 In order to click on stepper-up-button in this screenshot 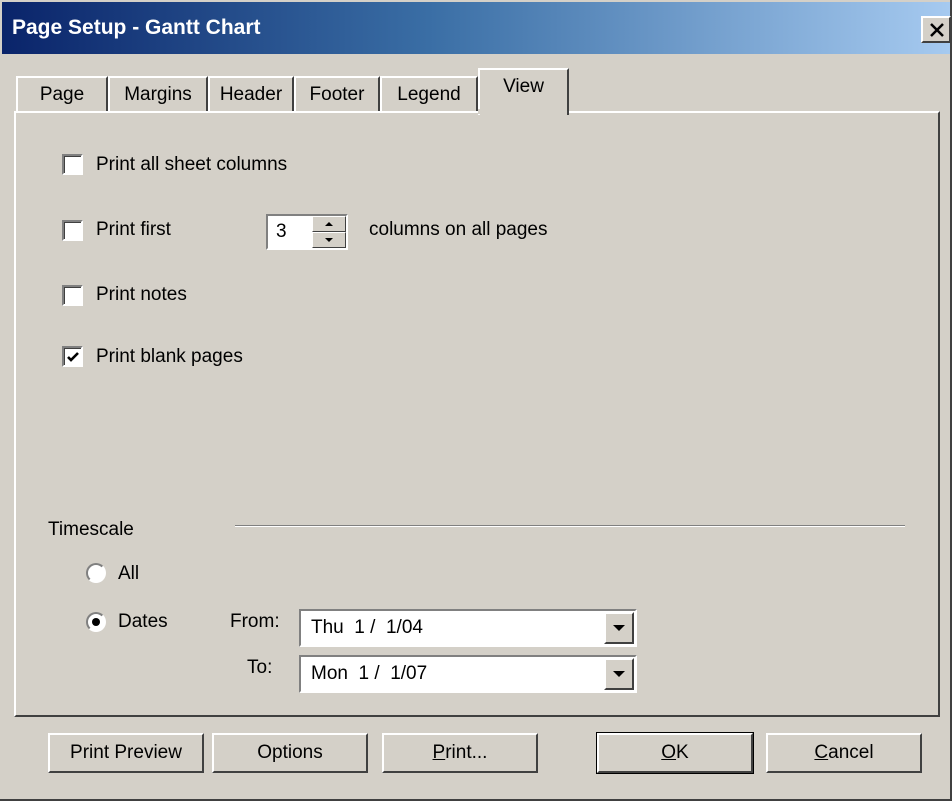, I will do `click(329, 224)`.